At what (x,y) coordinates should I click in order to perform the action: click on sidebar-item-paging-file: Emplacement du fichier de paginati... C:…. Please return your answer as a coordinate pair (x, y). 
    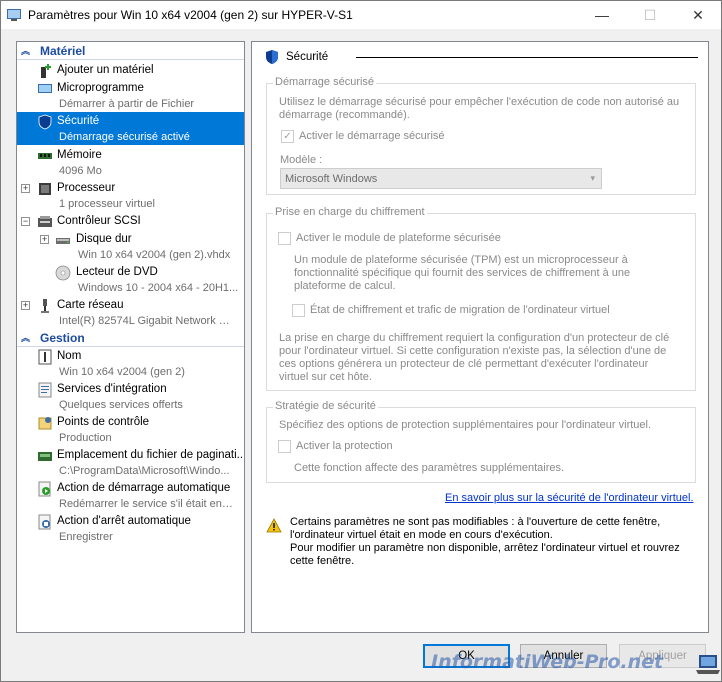
    Looking at the image, I should click on (130, 462).